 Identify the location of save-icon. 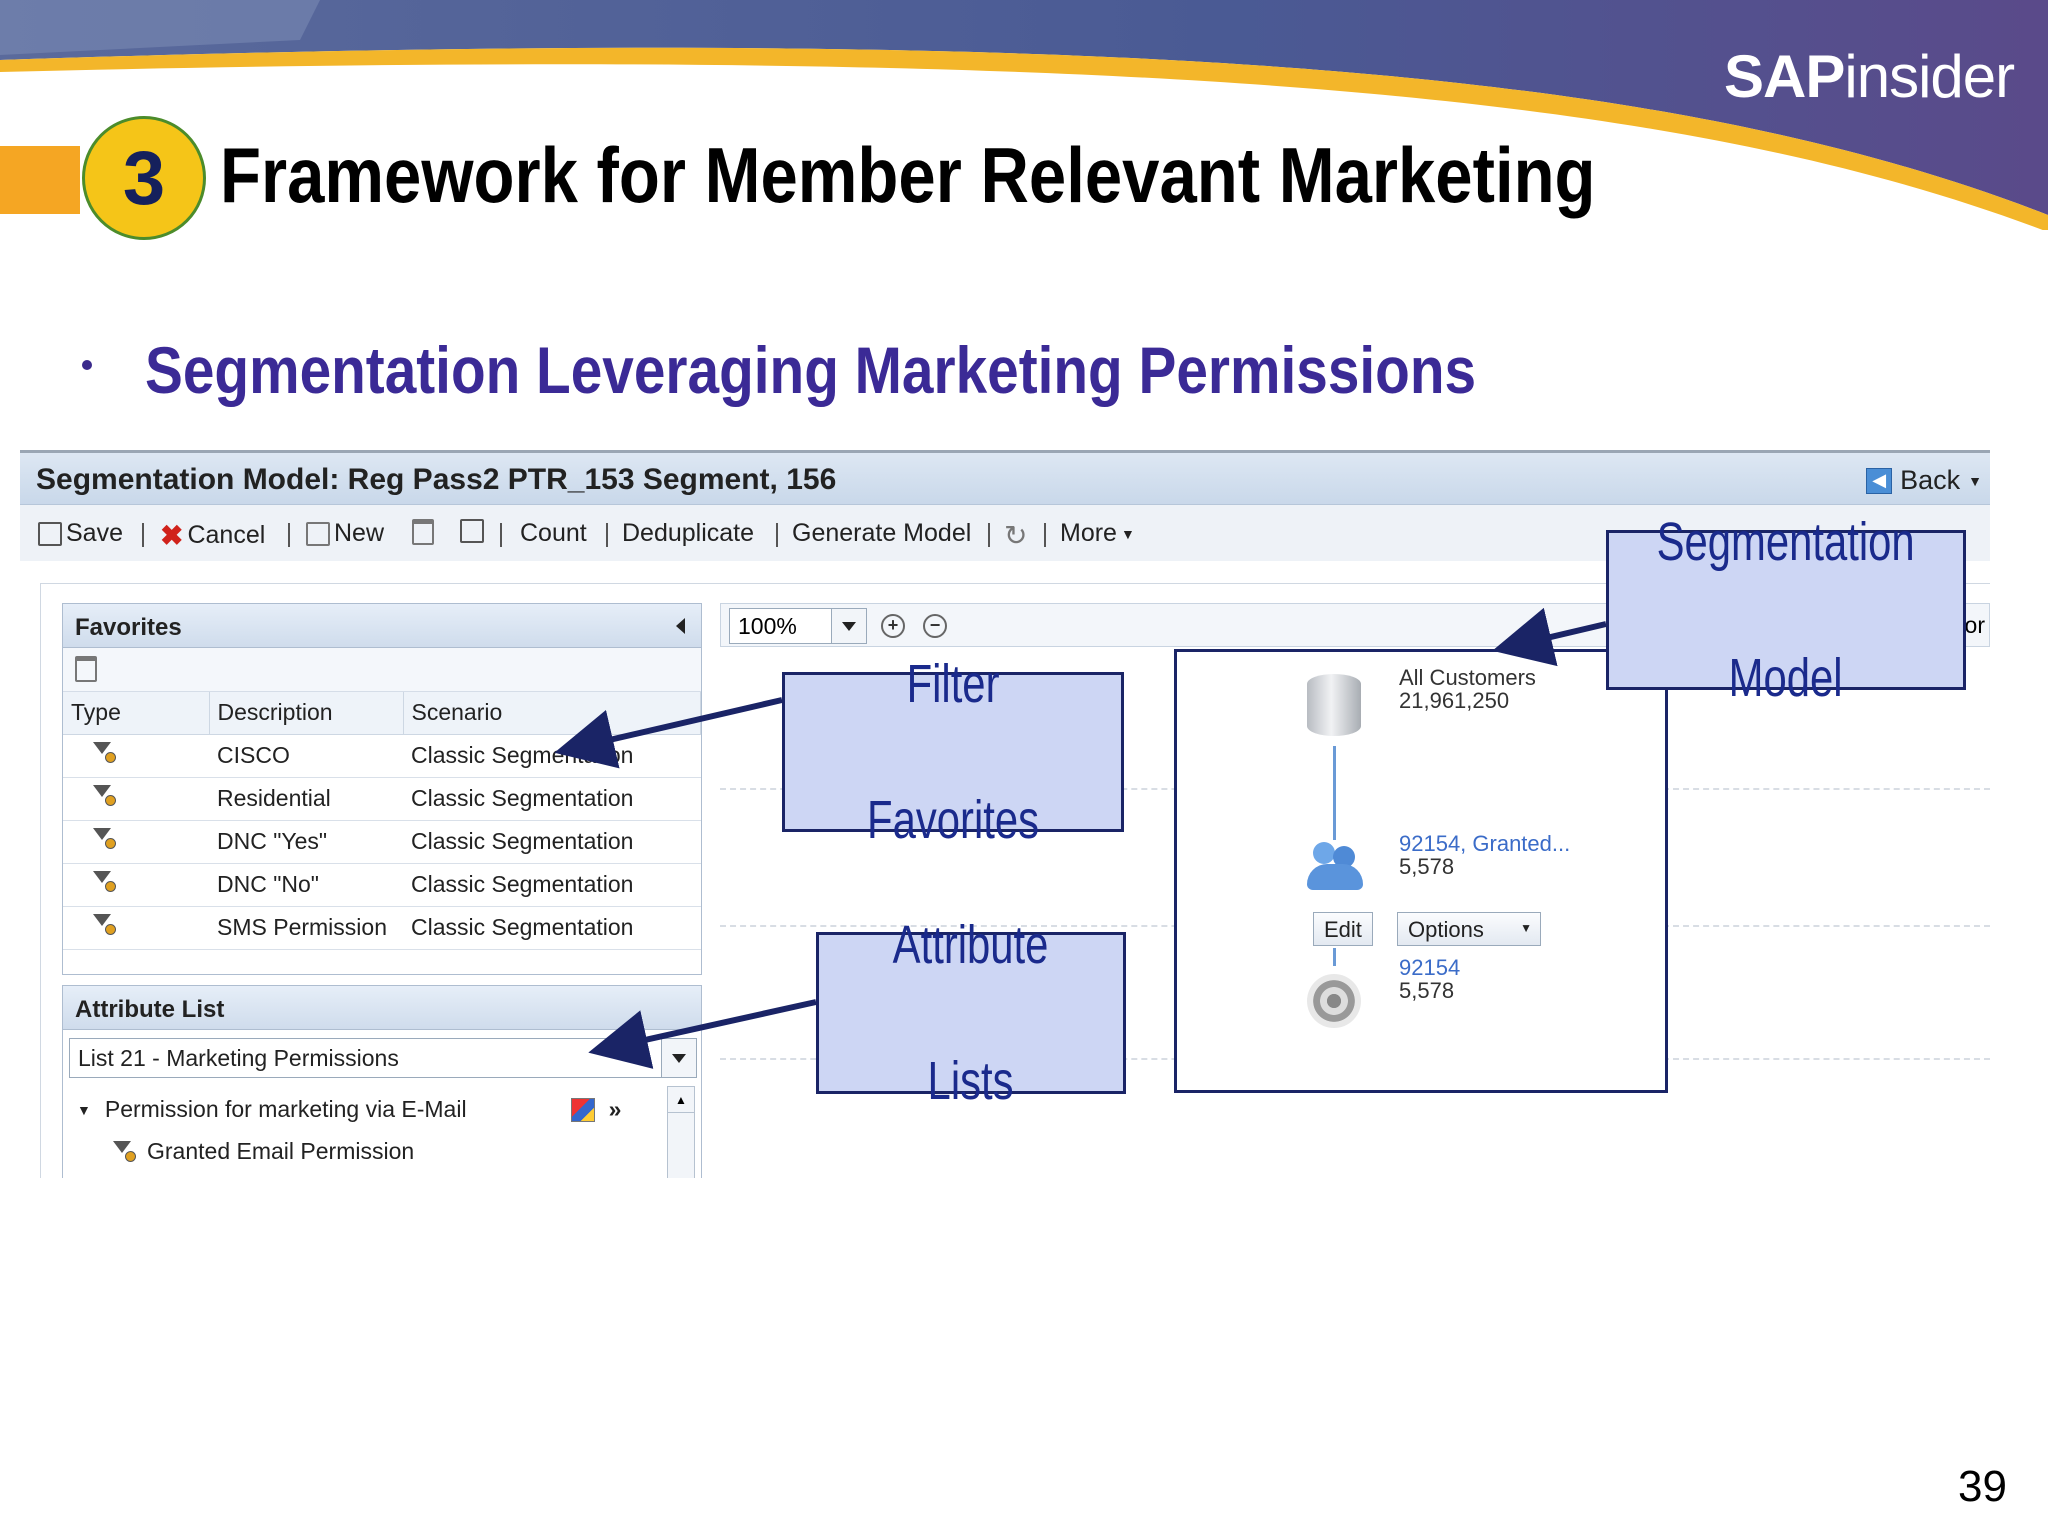
(50, 533).